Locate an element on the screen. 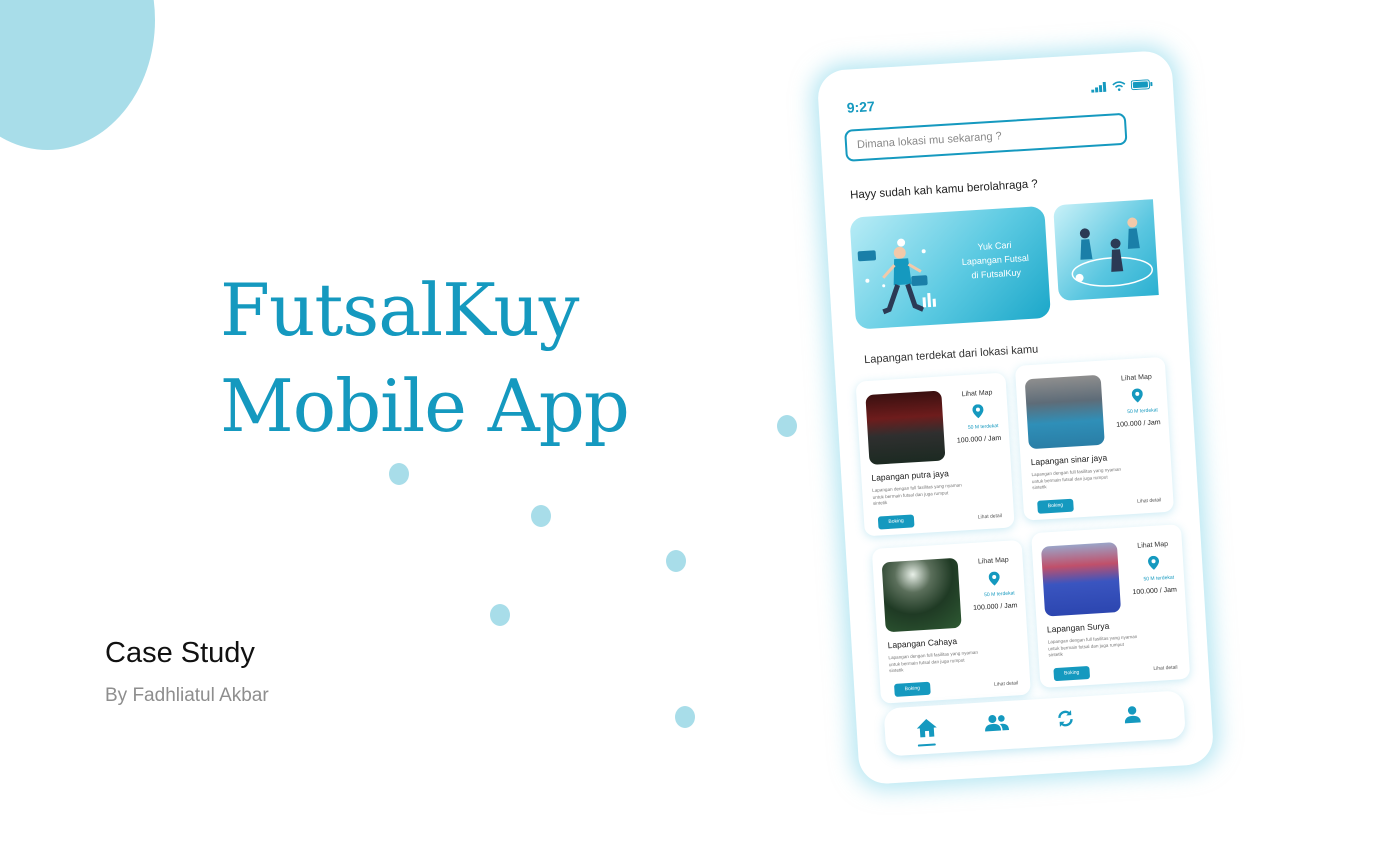  battery-icon is located at coordinates (1141, 85).